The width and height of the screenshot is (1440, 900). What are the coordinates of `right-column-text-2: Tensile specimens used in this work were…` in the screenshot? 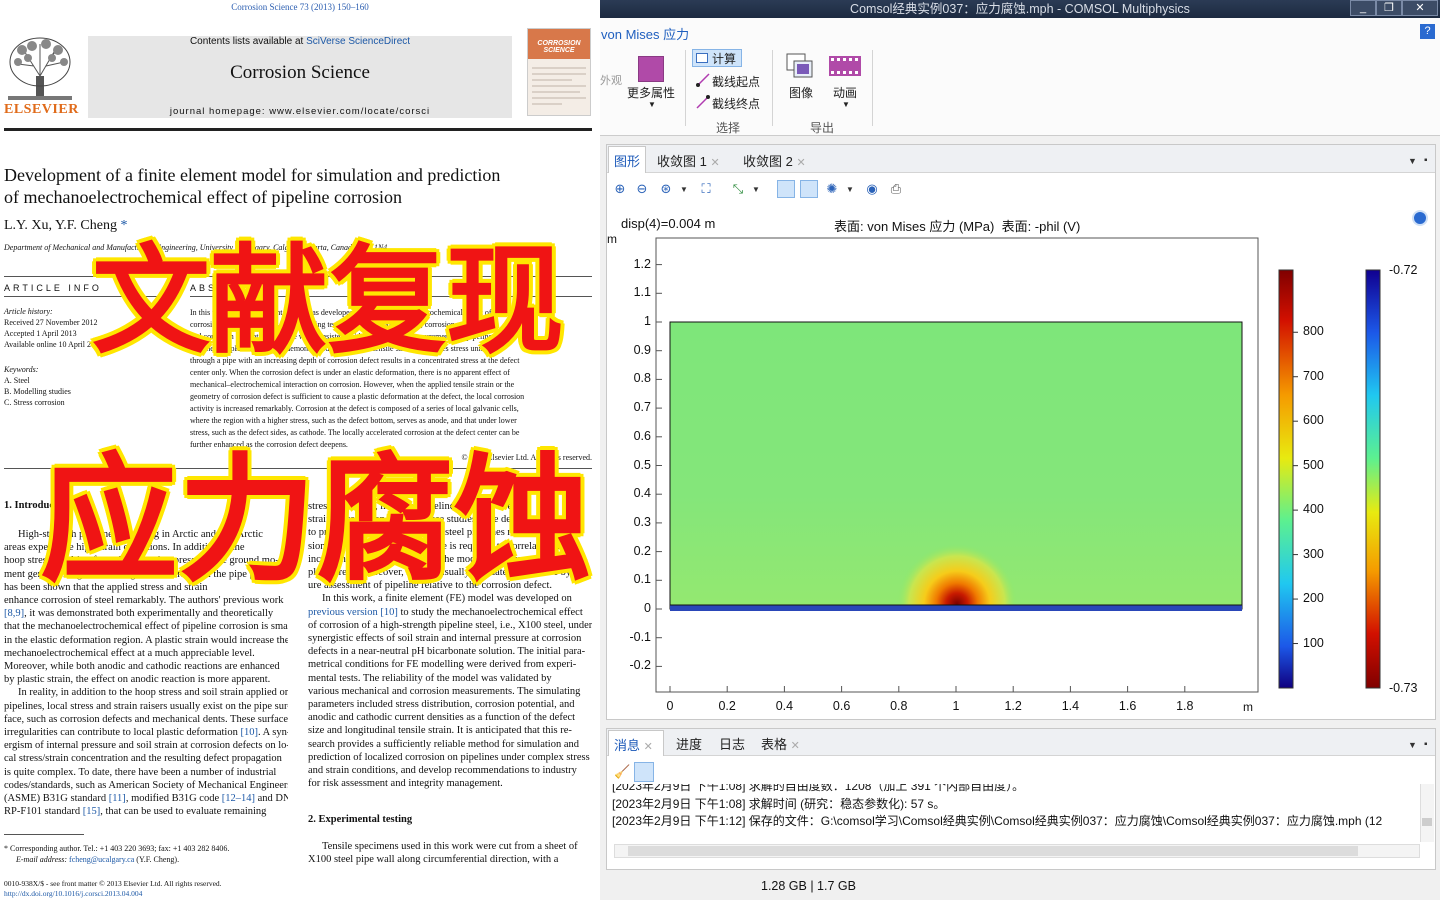 It's located at (450, 853).